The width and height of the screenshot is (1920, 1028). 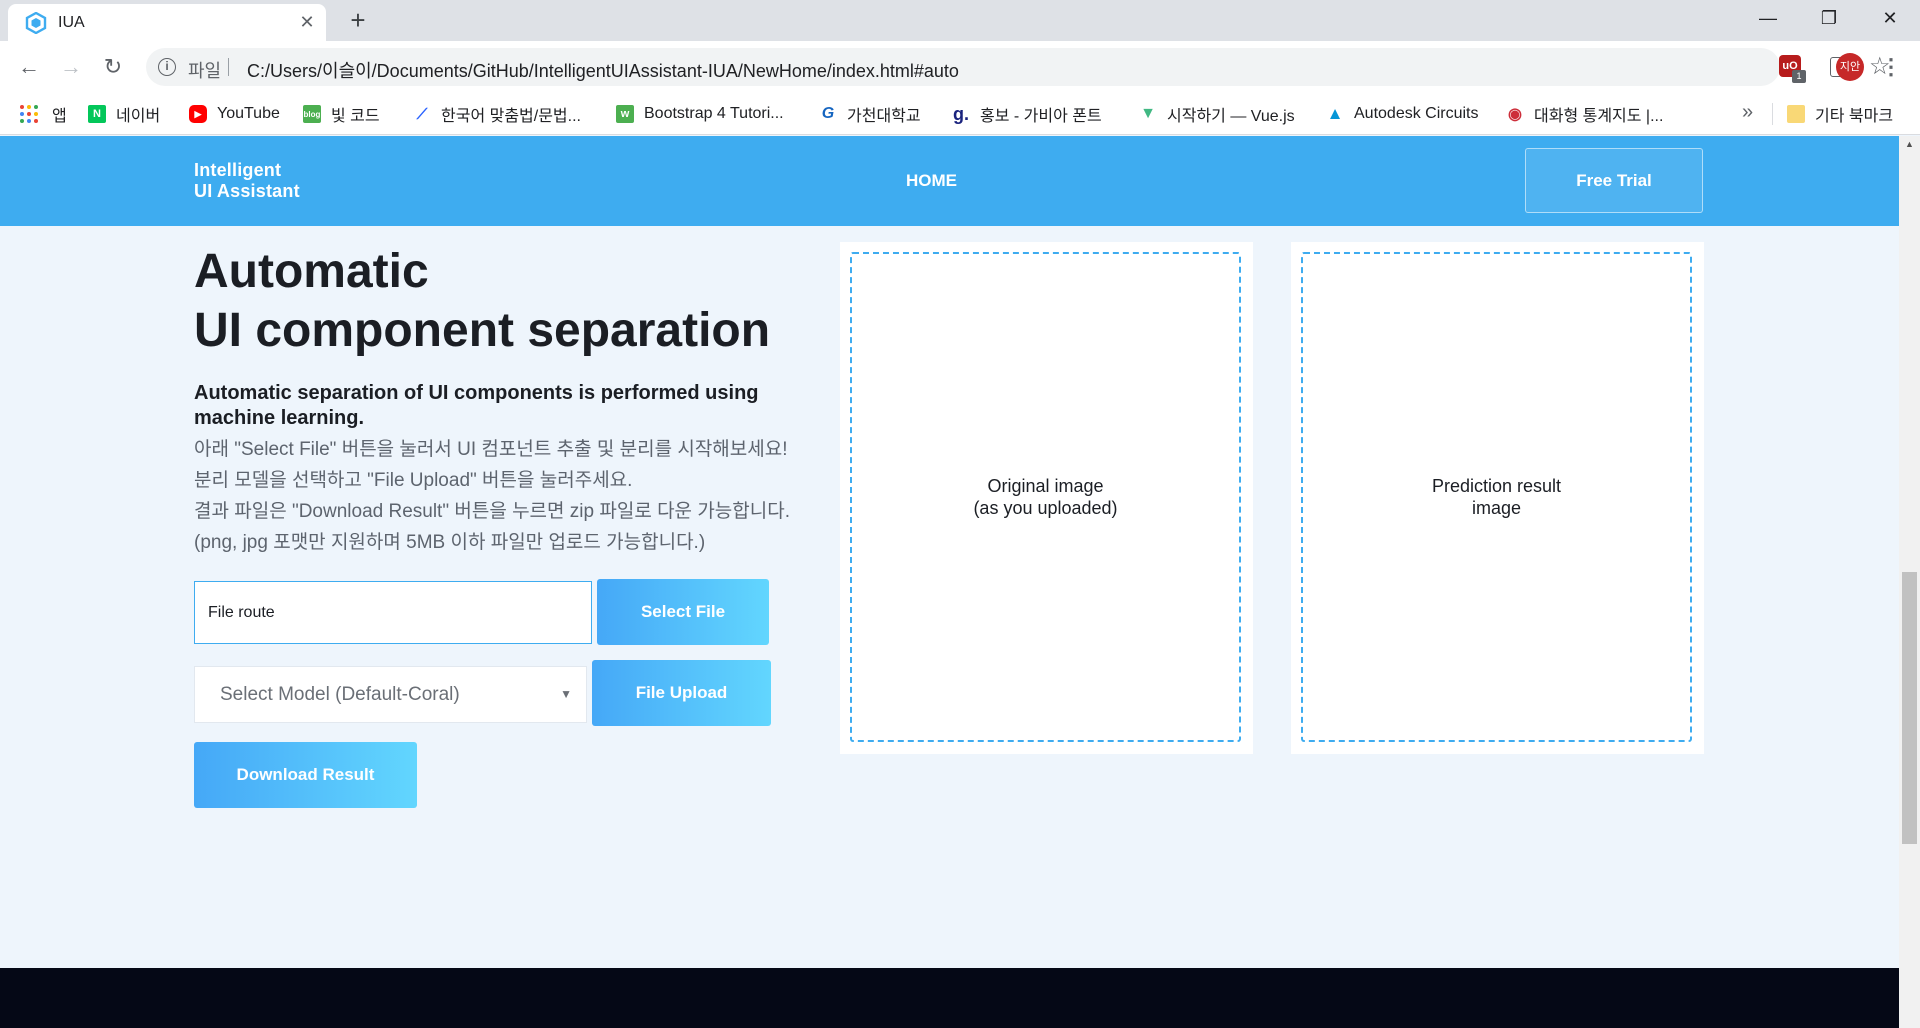 What do you see at coordinates (59, 116) in the screenshot?
I see `bookmark-label: 앱` at bounding box center [59, 116].